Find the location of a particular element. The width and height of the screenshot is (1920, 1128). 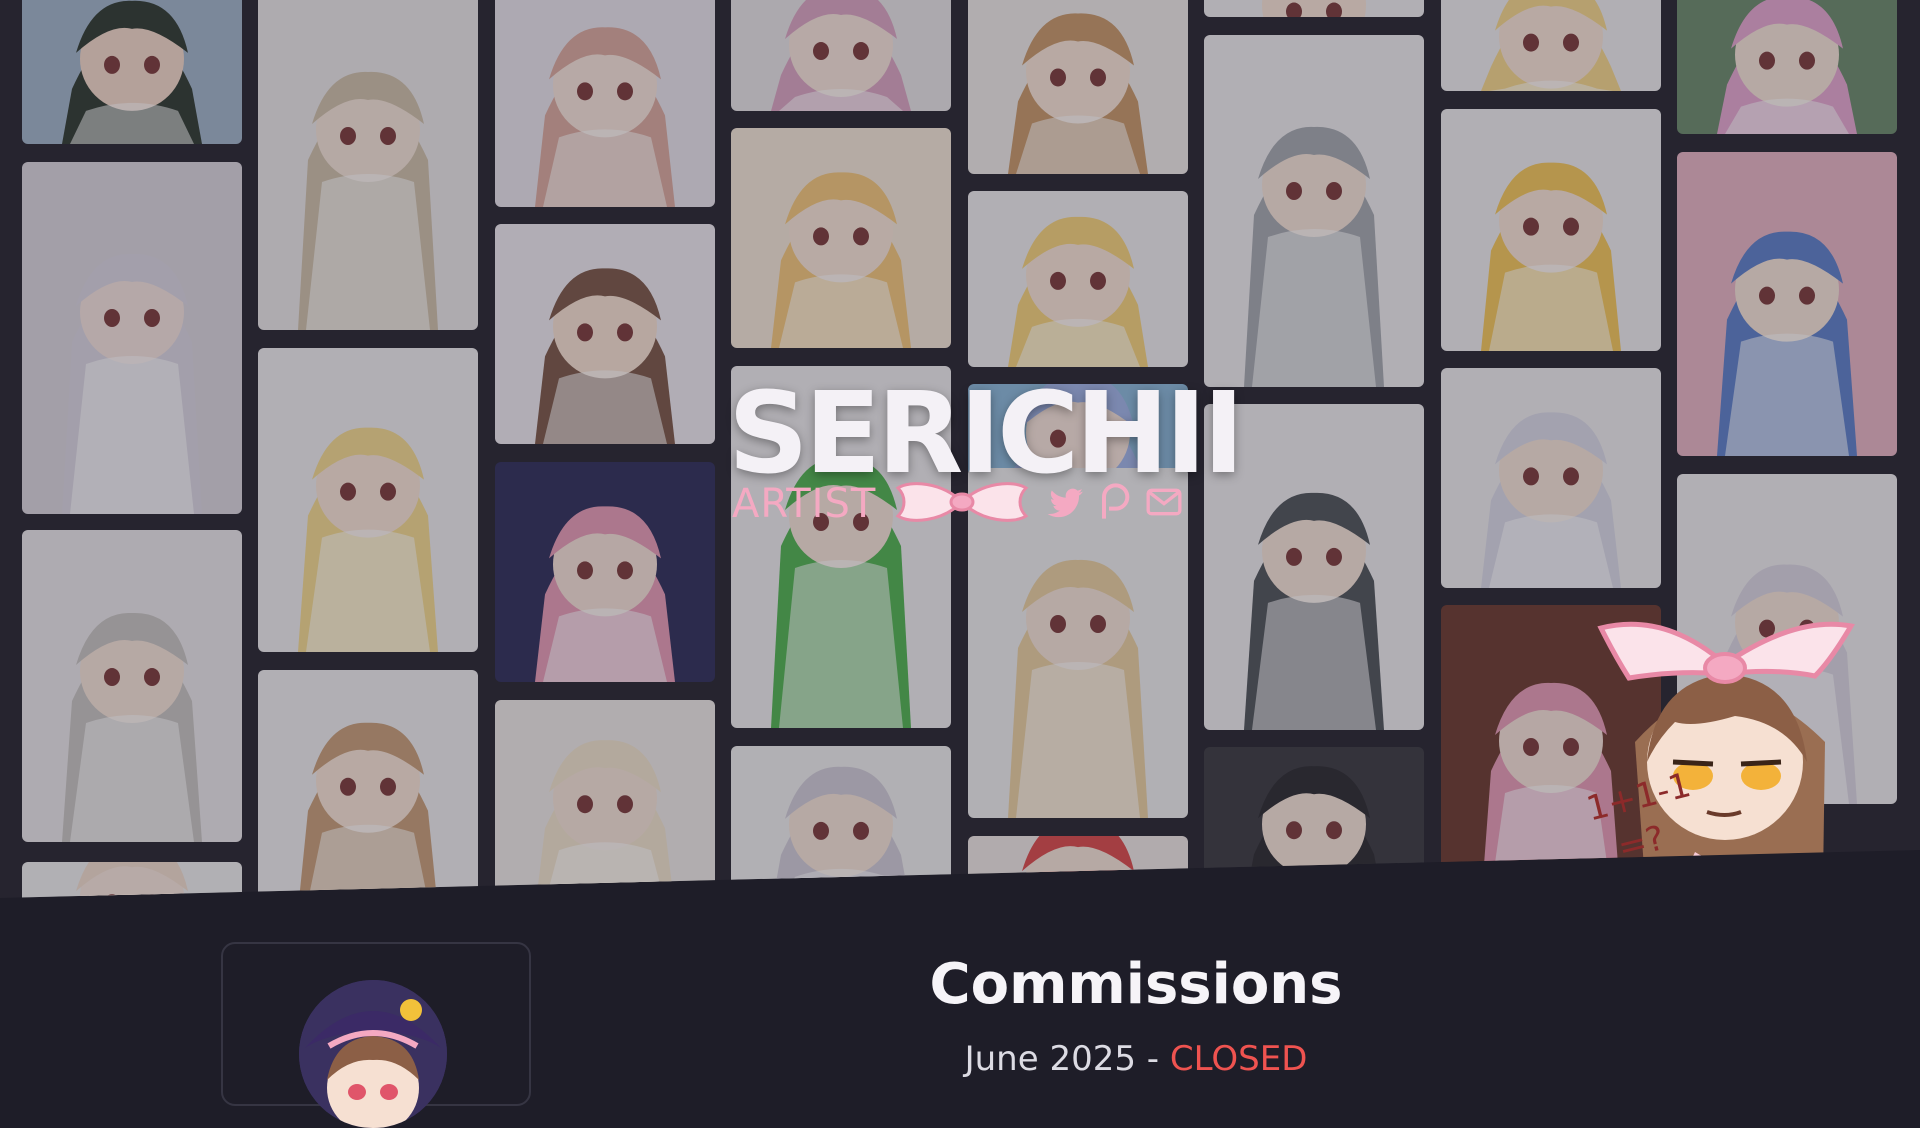

brand-name: SERICHII is located at coordinates (986, 434).